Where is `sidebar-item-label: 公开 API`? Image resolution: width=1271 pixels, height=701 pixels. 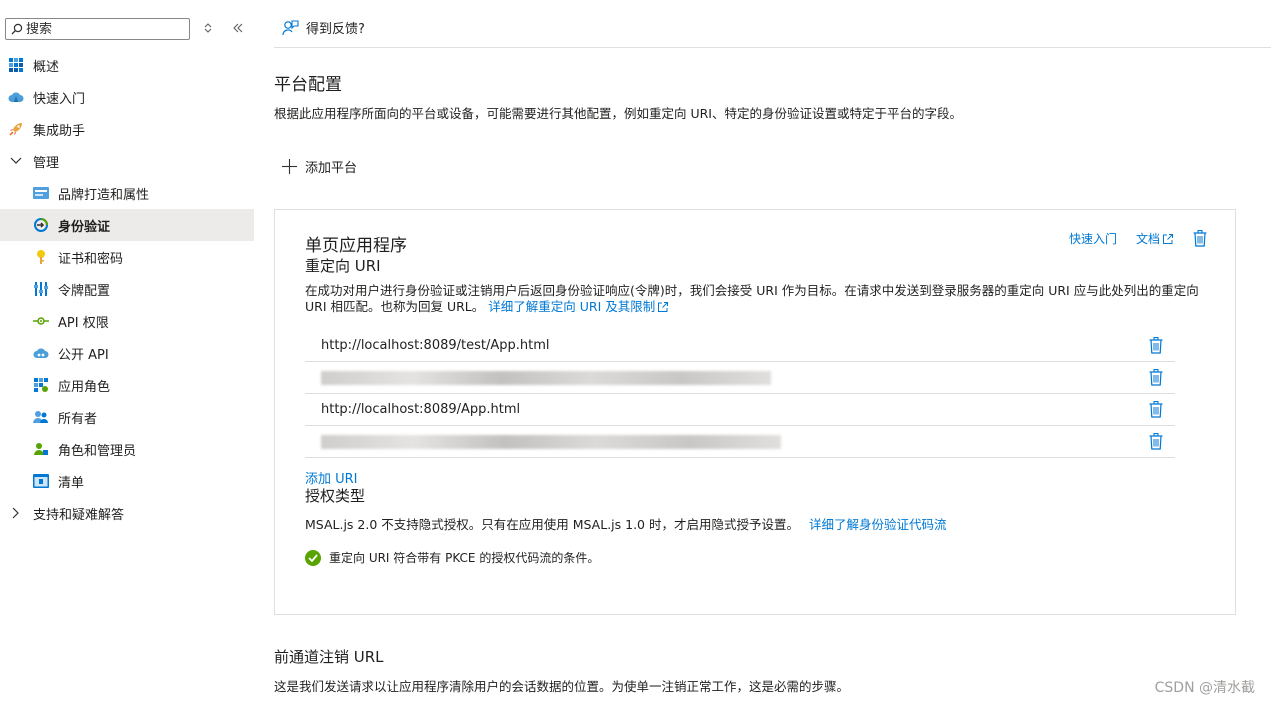
sidebar-item-label: 公开 API is located at coordinates (83, 355).